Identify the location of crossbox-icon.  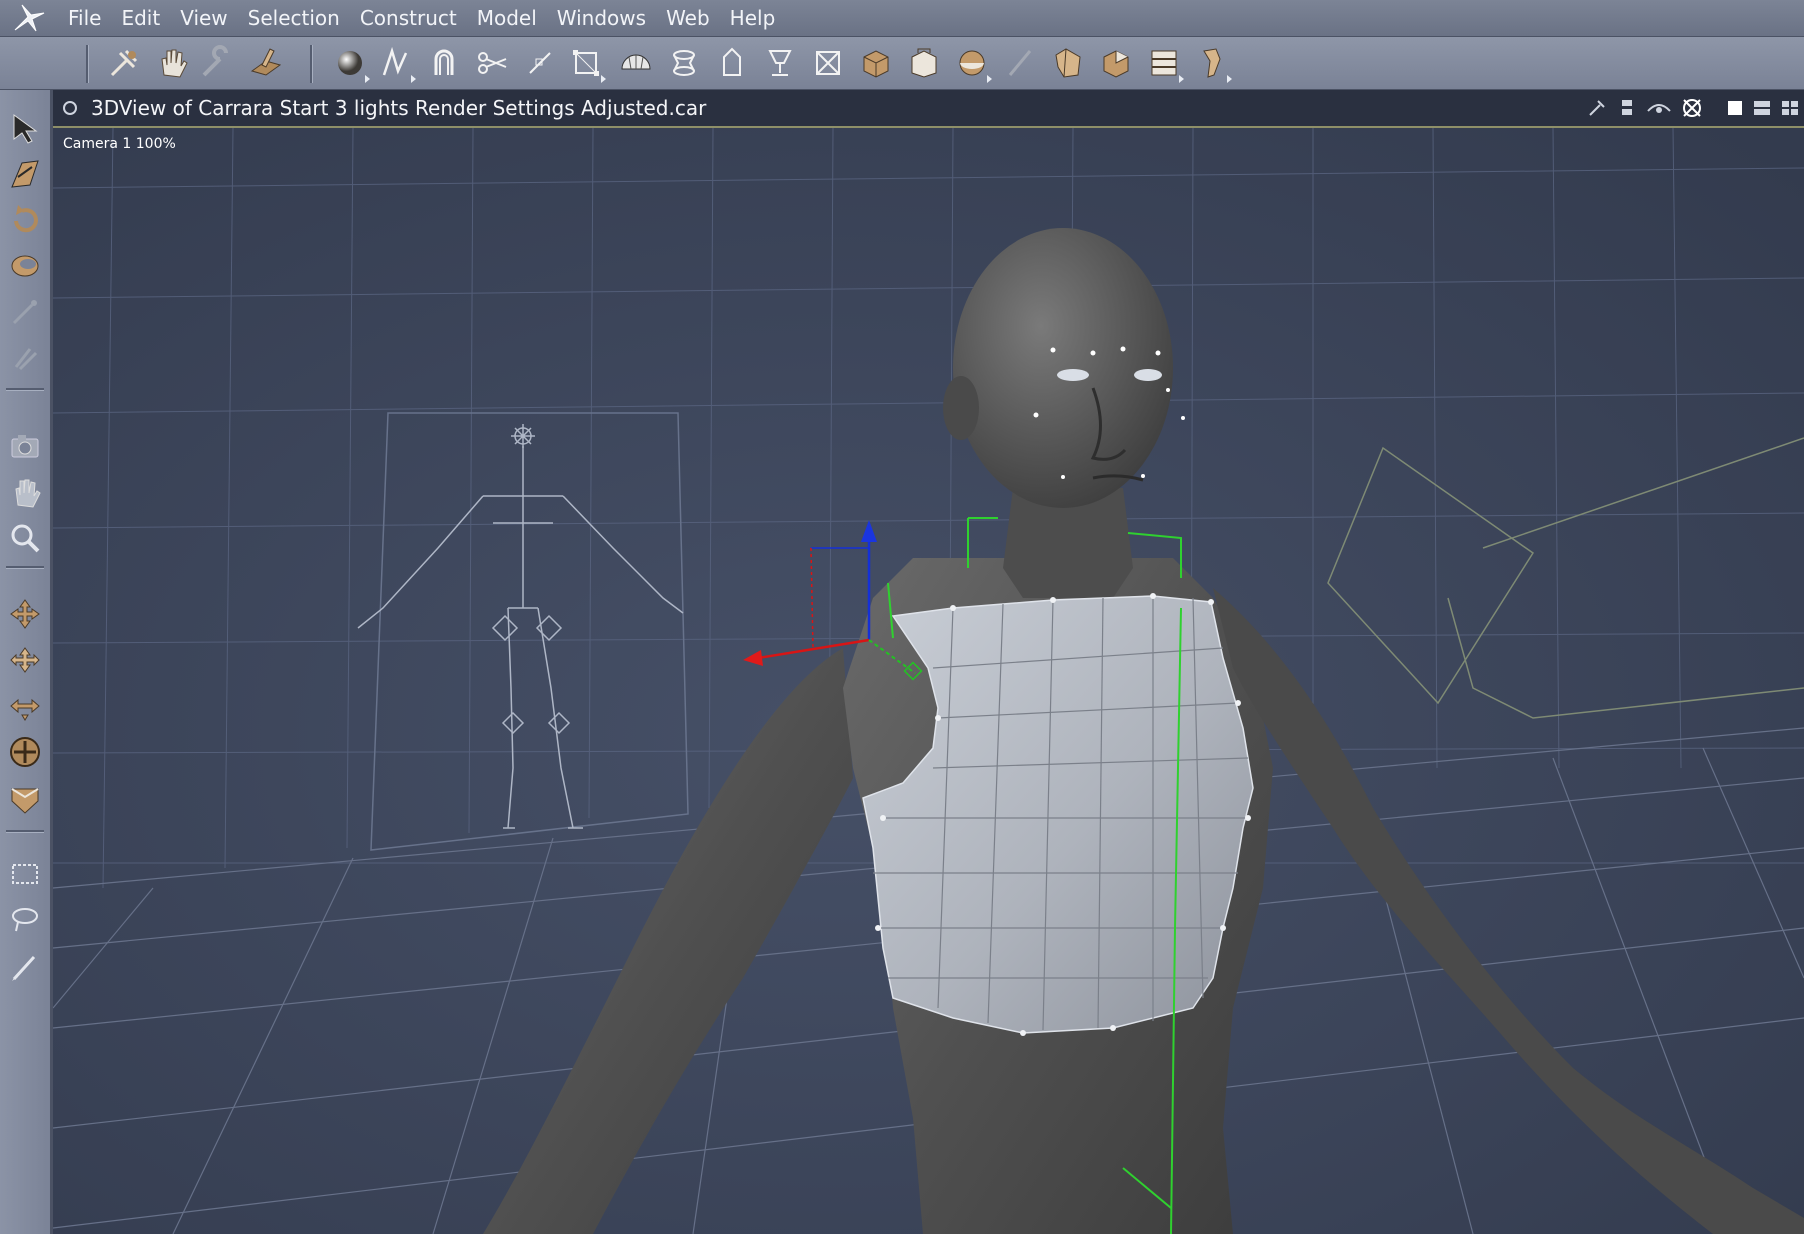
(828, 63).